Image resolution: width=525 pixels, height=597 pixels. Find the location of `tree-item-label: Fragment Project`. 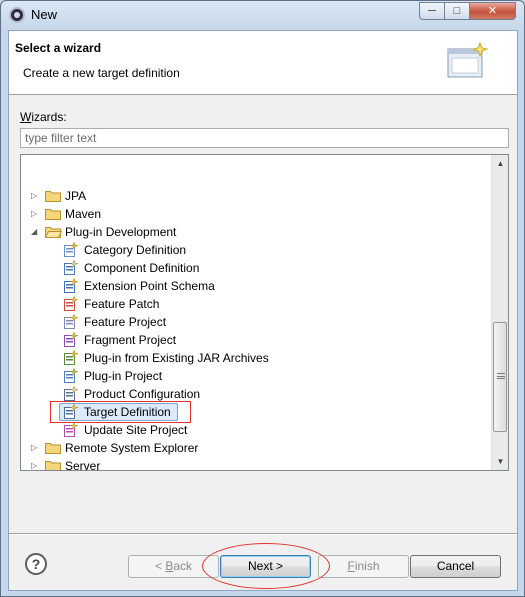

tree-item-label: Fragment Project is located at coordinates (130, 340).